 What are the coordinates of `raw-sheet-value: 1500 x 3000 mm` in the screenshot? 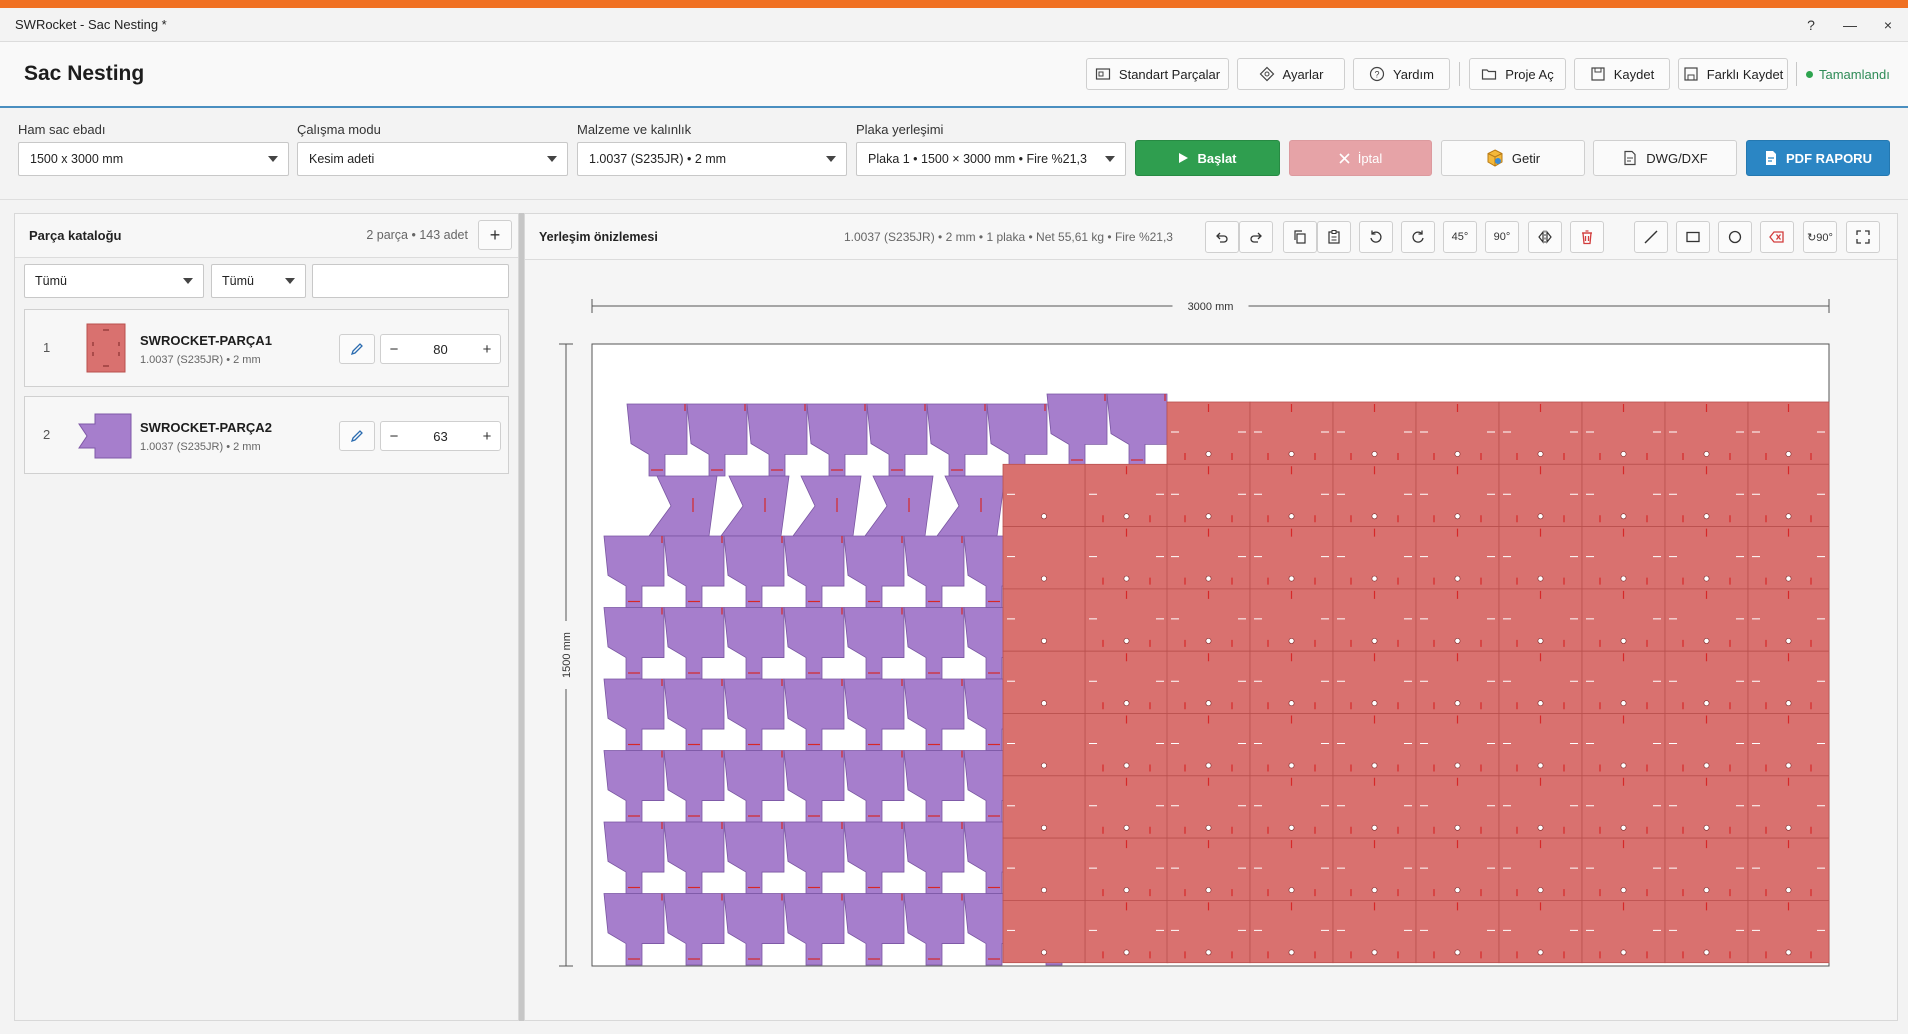 It's located at (77, 159).